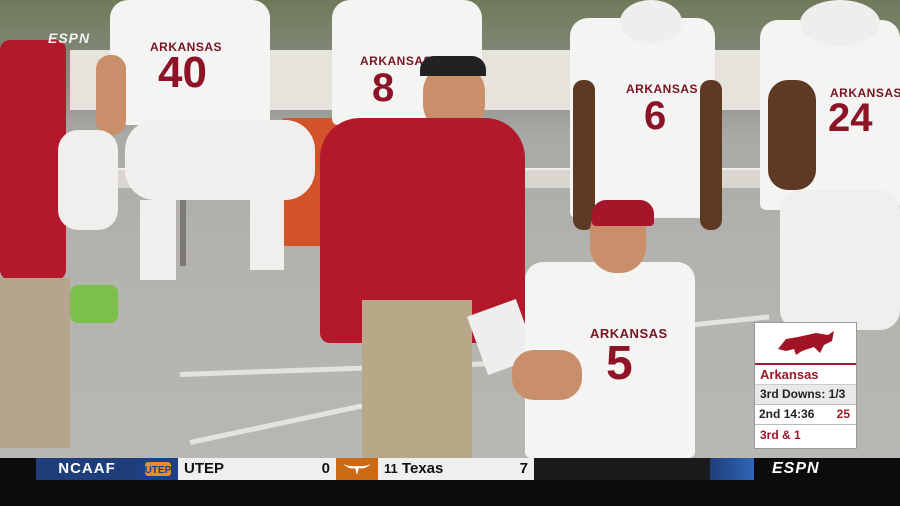  I want to click on third-downs-stat: 3rd Downs: 1/3, so click(805, 395).